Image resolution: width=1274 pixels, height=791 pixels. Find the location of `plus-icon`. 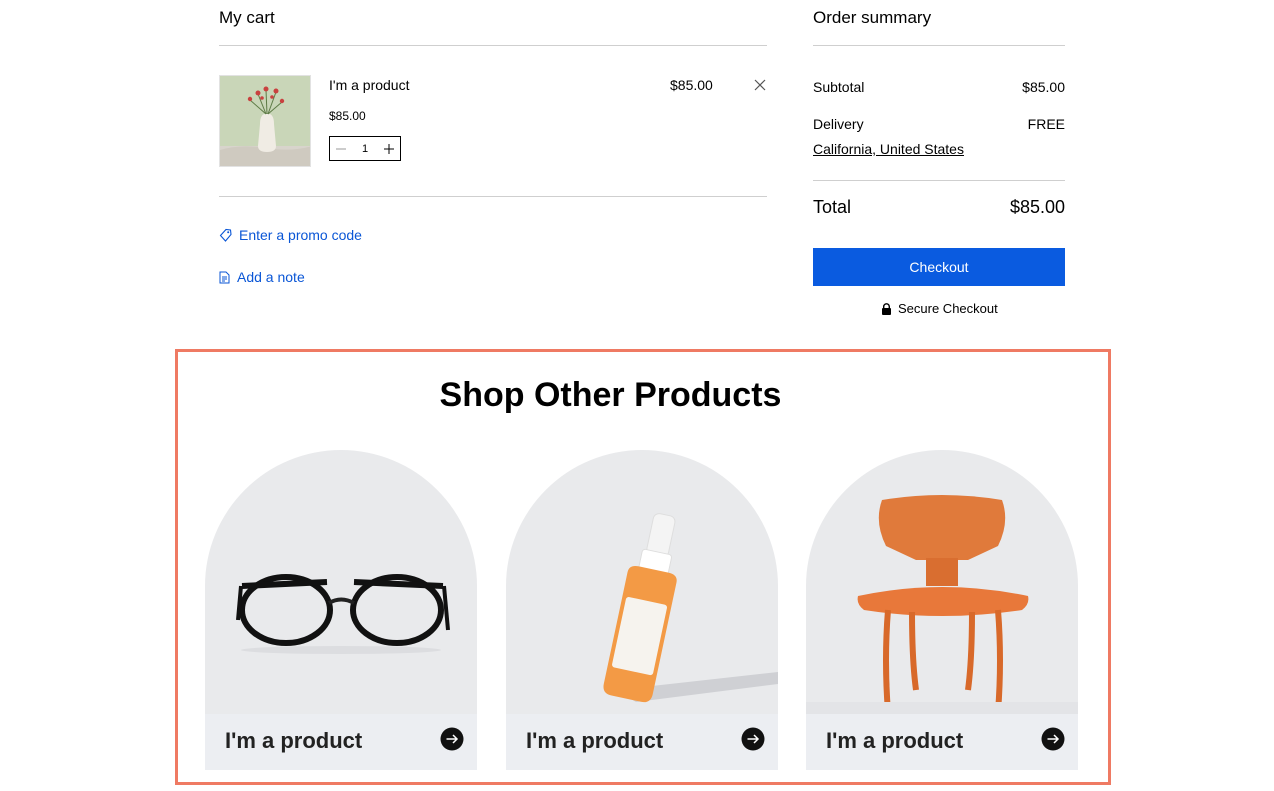

plus-icon is located at coordinates (389, 148).